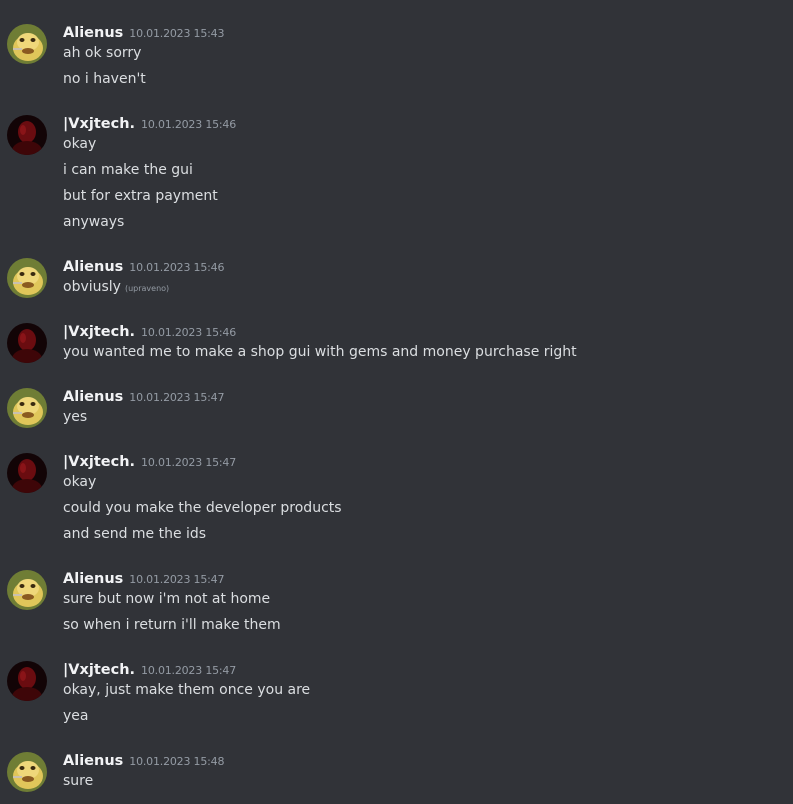 The width and height of the screenshot is (793, 804). I want to click on message-text: anyways, so click(94, 222).